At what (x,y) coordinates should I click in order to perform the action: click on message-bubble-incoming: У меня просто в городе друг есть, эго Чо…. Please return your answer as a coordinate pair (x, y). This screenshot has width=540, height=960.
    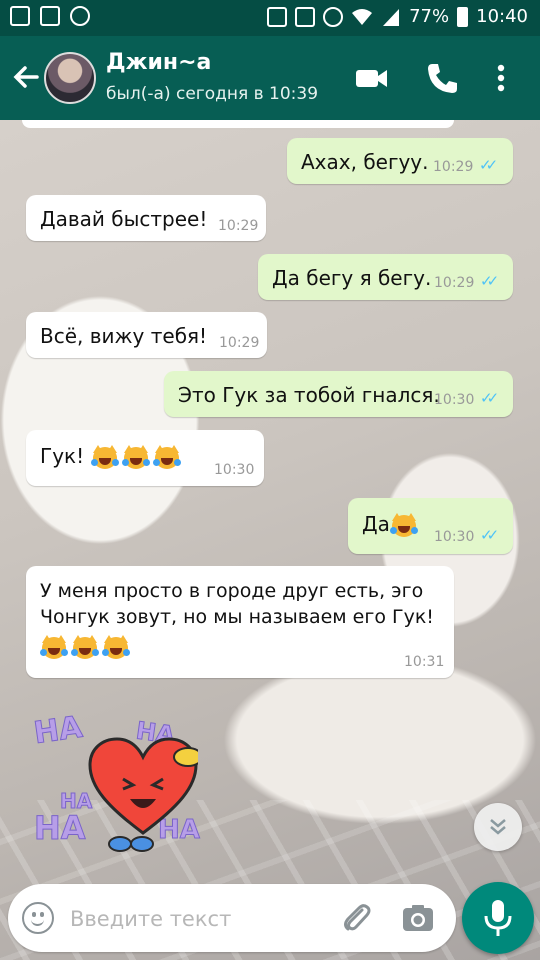
    Looking at the image, I should click on (240, 622).